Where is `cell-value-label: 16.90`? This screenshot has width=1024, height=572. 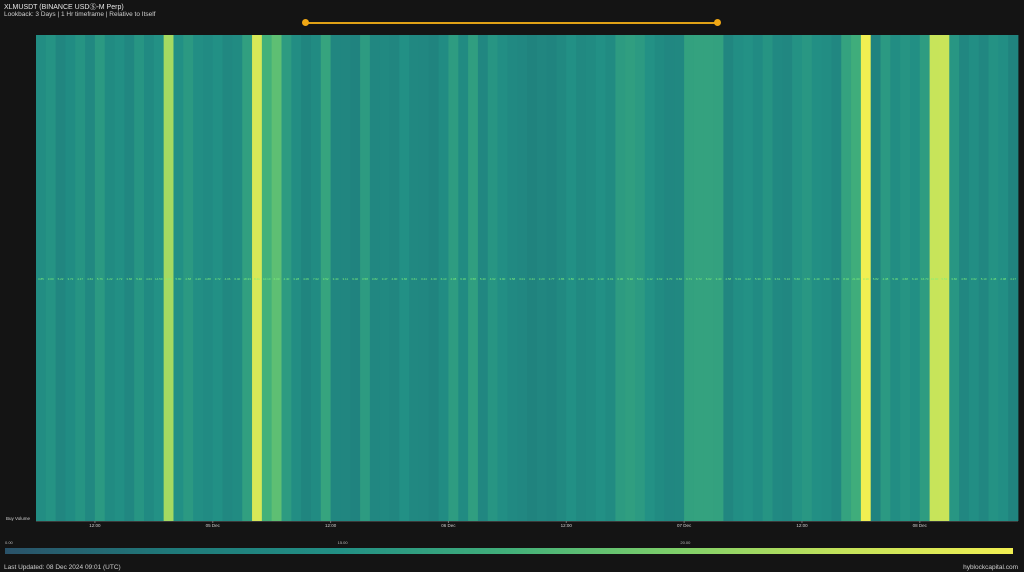 cell-value-label: 16.90 is located at coordinates (935, 279).